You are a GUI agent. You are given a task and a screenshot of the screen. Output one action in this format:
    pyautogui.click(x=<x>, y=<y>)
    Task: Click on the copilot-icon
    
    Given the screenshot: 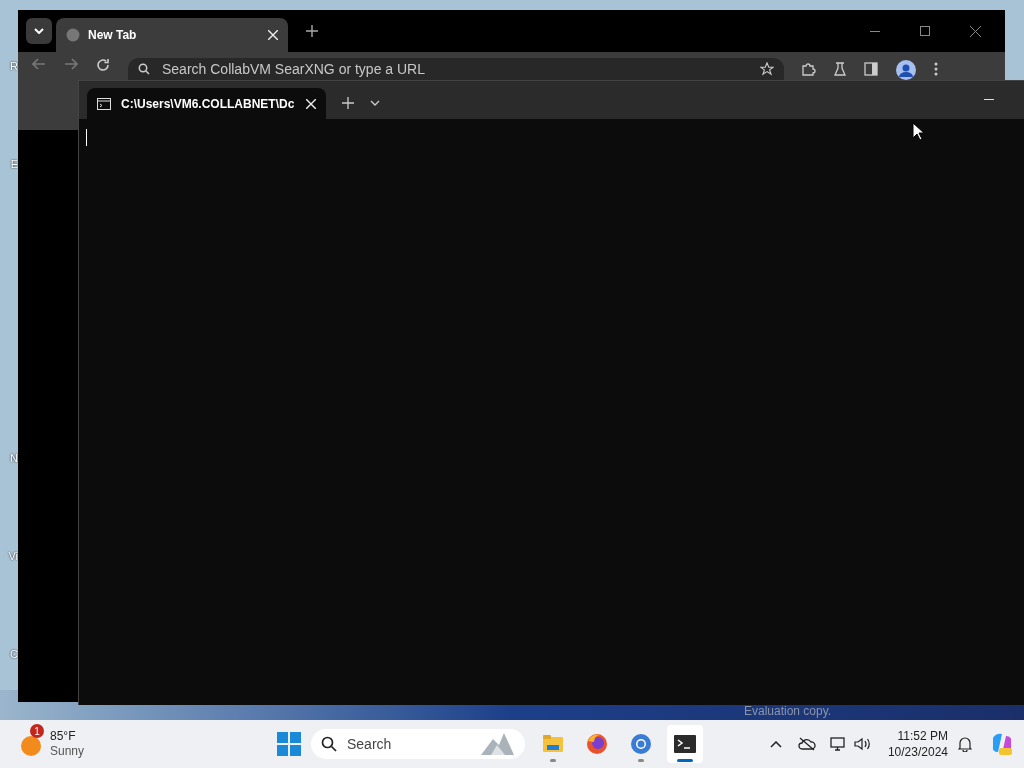 What is the action you would take?
    pyautogui.click(x=1002, y=744)
    